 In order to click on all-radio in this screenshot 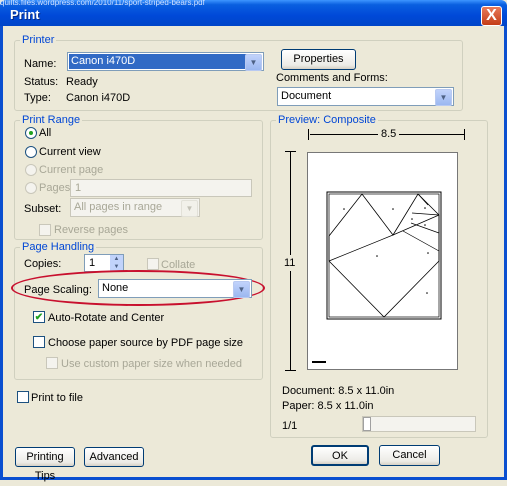, I will do `click(31, 133)`.